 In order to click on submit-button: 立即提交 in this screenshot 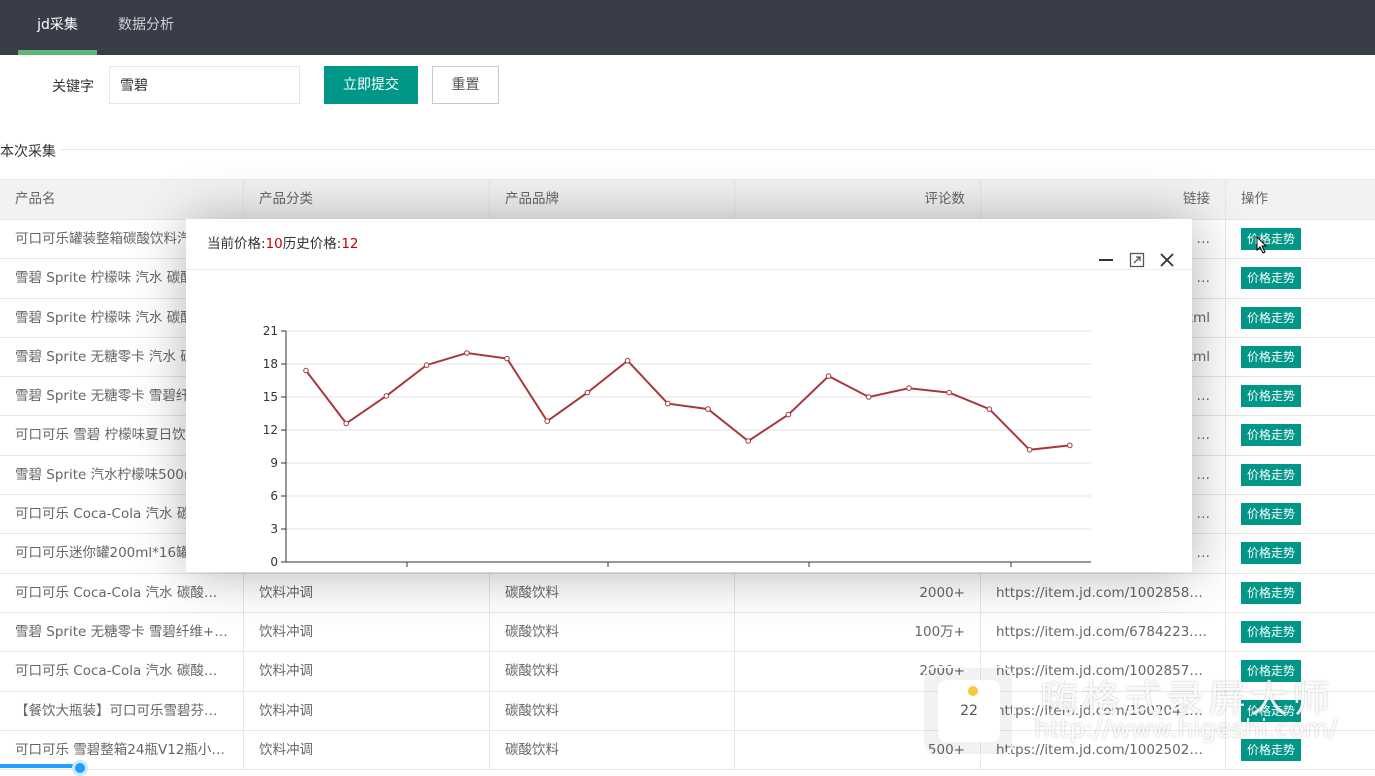, I will do `click(371, 85)`.